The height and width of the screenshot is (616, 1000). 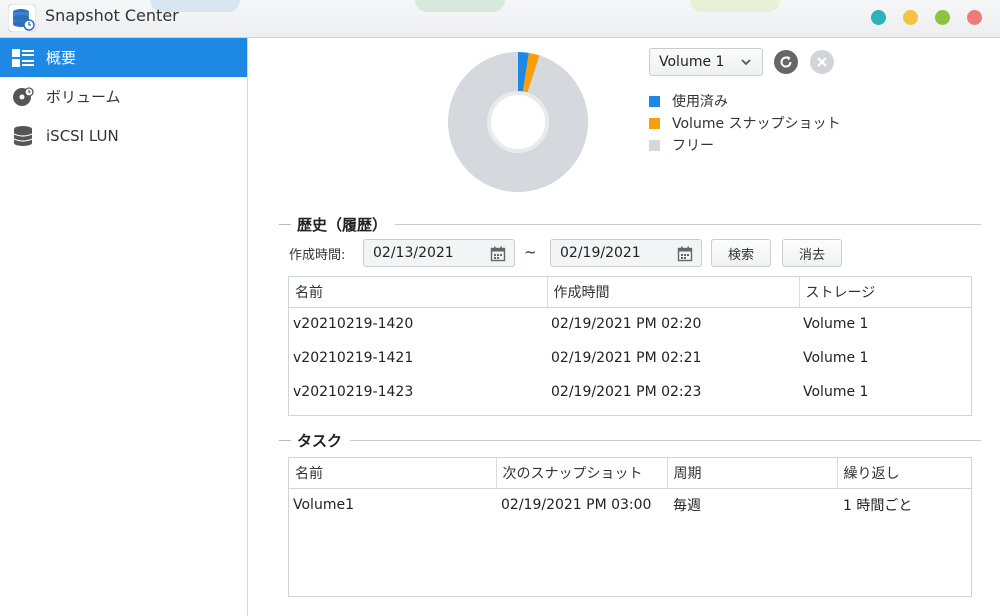 I want to click on title-bar: Snapshot Center, so click(x=500, y=19).